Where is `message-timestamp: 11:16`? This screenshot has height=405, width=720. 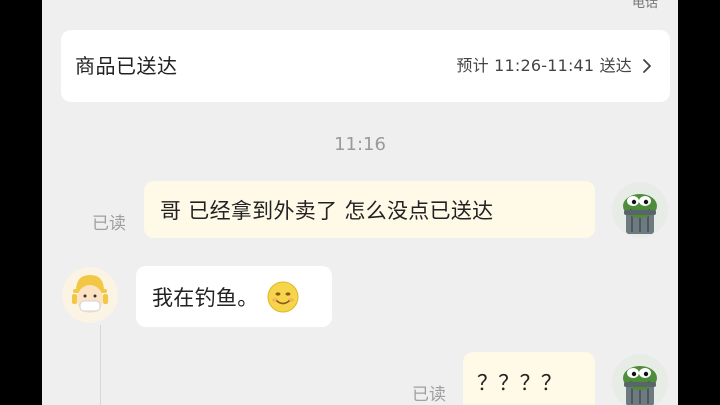
message-timestamp: 11:16 is located at coordinates (360, 144).